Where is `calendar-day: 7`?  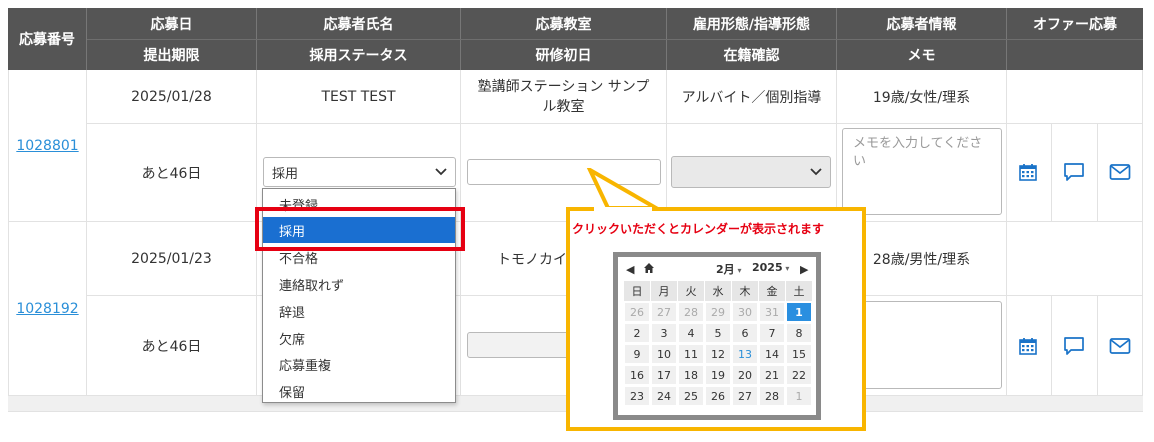
calendar-day: 7 is located at coordinates (772, 333).